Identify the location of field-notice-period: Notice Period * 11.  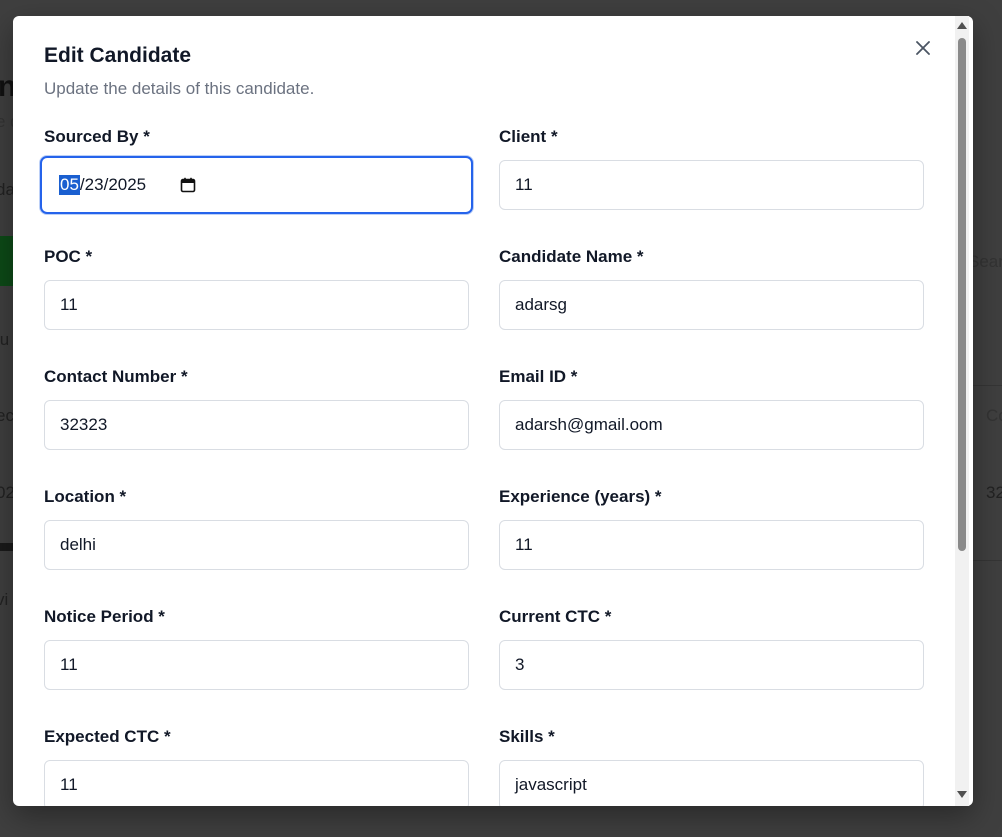
(256, 648).